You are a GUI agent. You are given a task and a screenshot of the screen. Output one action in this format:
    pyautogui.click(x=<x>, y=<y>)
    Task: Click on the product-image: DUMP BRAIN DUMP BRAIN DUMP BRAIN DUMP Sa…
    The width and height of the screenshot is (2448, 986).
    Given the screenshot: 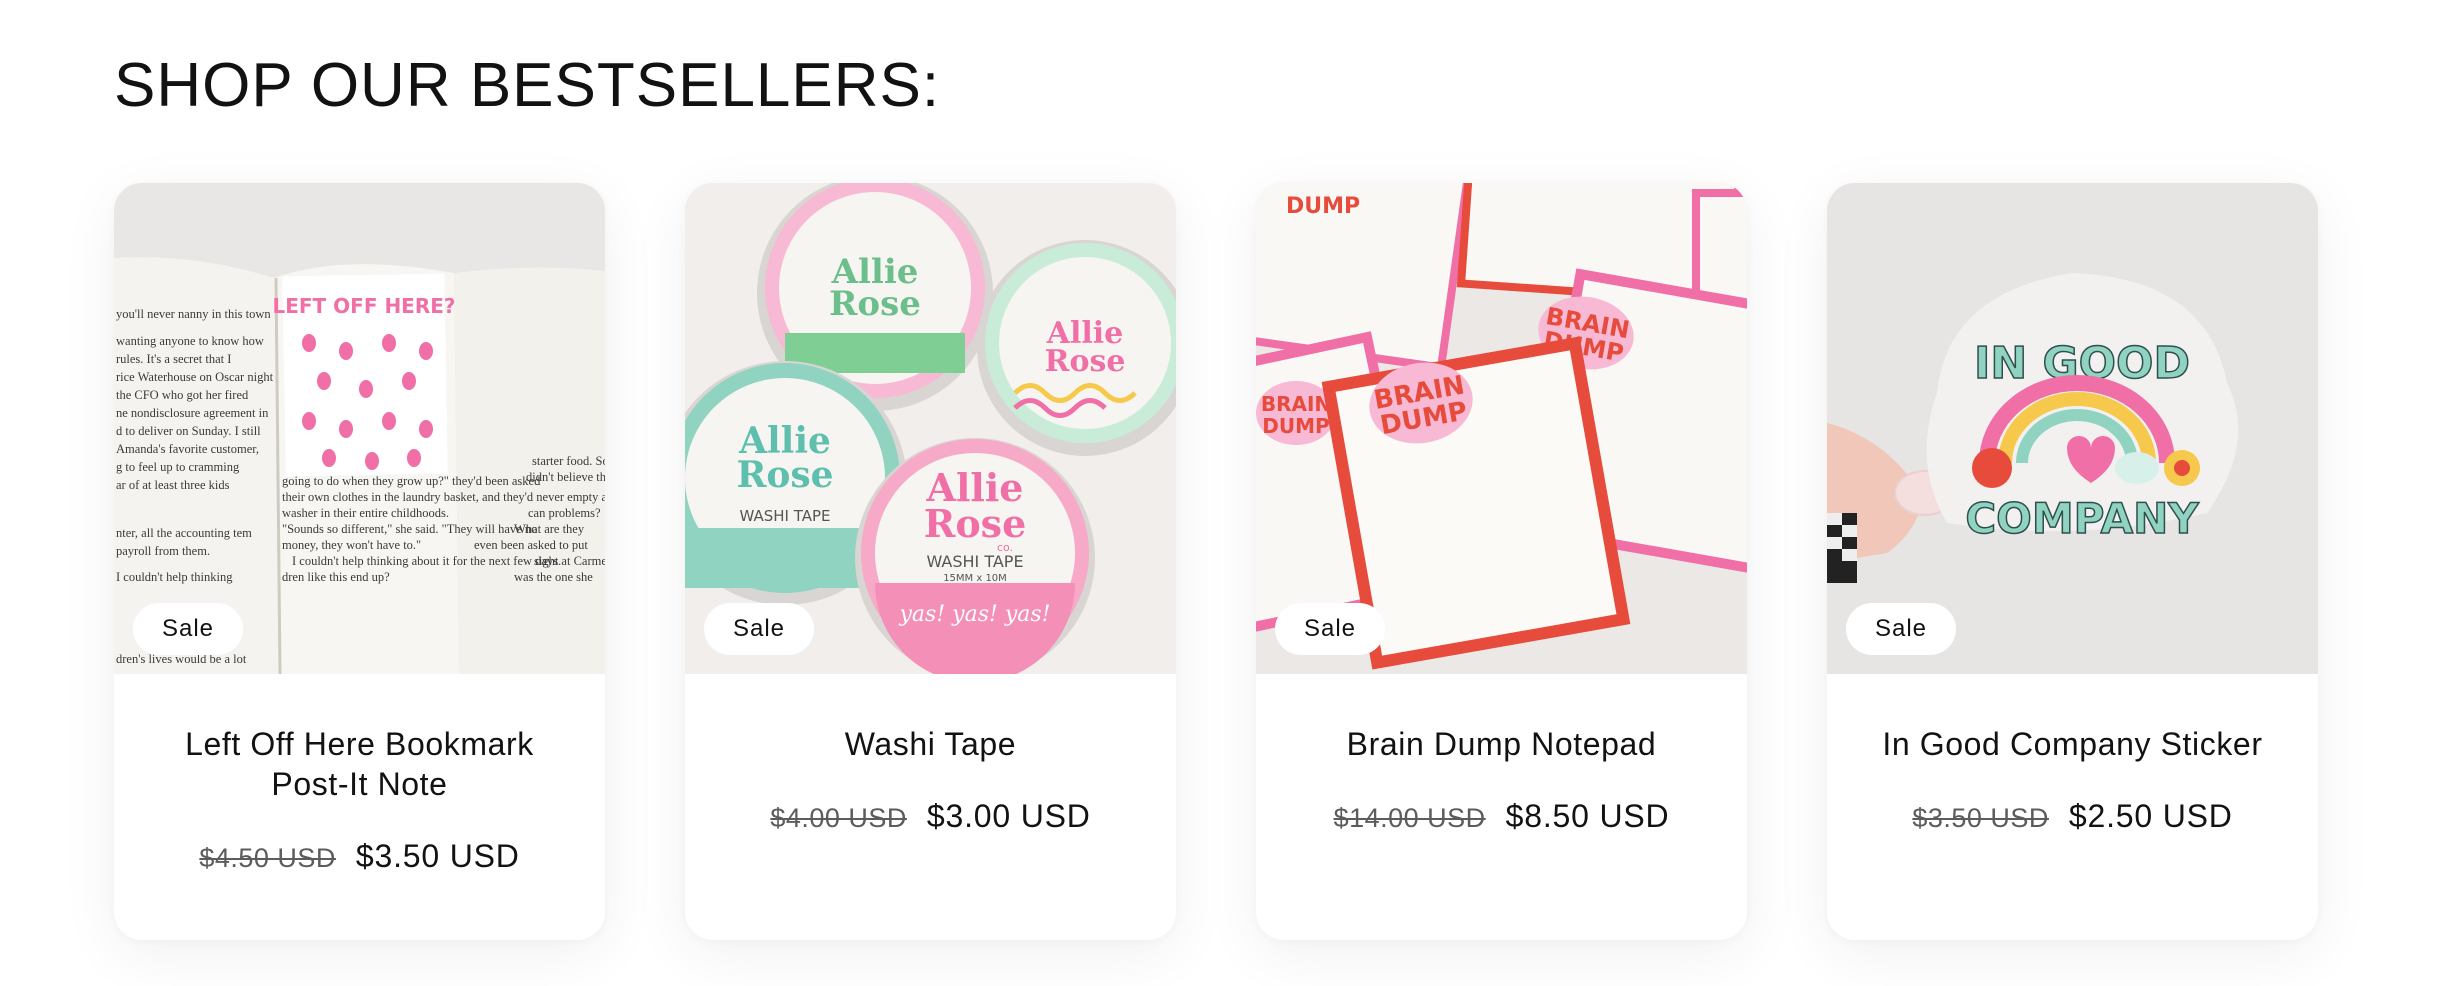 What is the action you would take?
    pyautogui.click(x=1501, y=428)
    